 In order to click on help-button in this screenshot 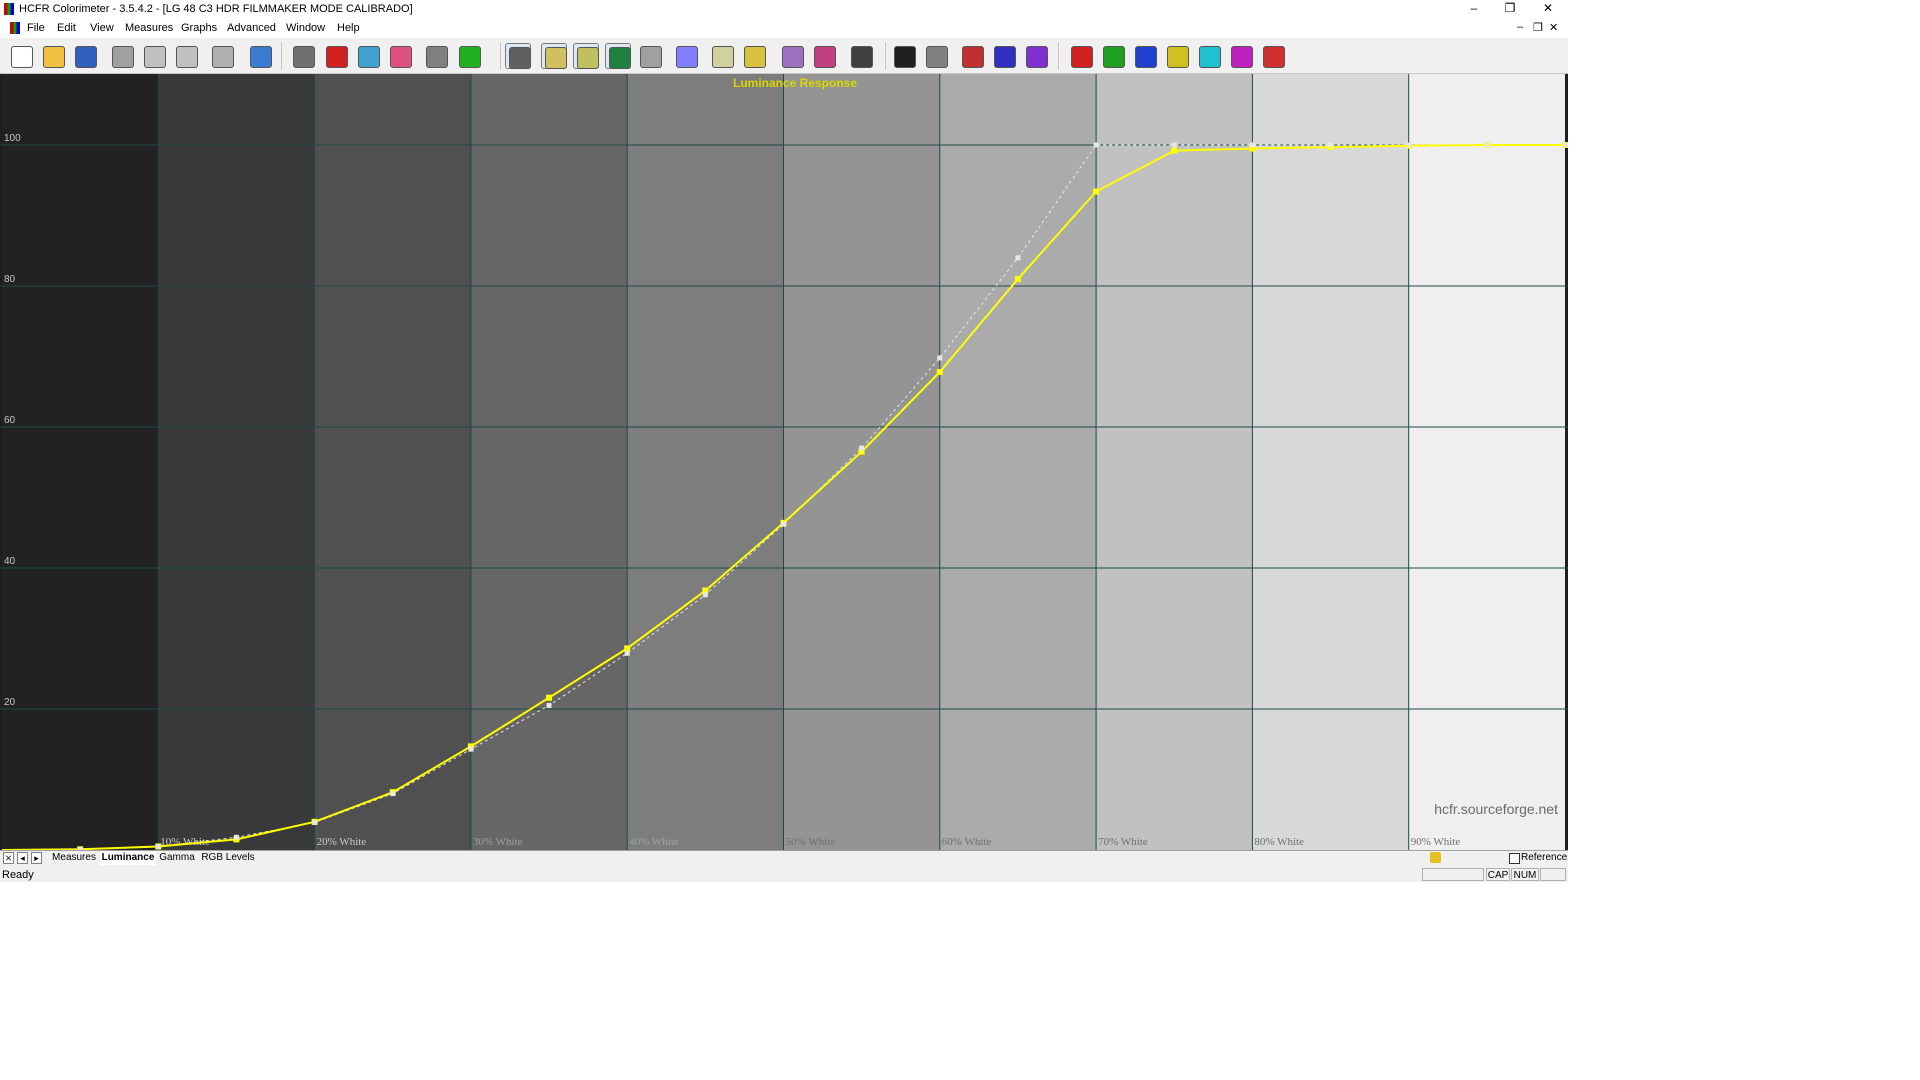, I will do `click(260, 56)`.